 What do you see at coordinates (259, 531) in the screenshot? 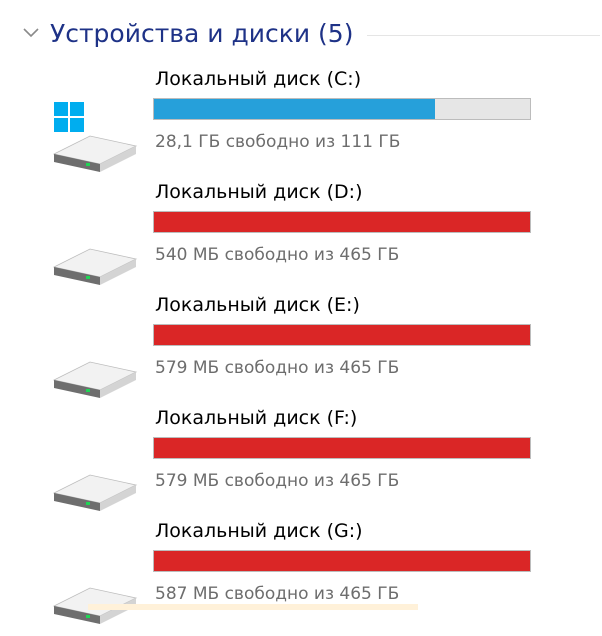
I see `drive-name: Локальный диск (G:)` at bounding box center [259, 531].